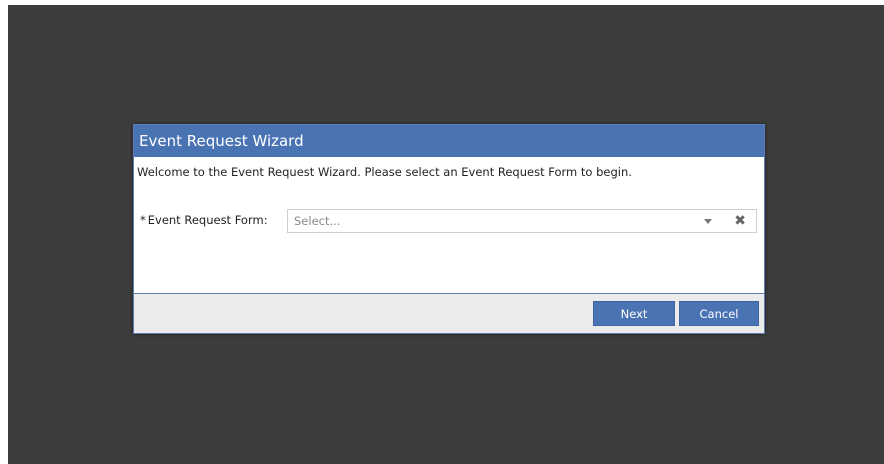  Describe the element at coordinates (634, 313) in the screenshot. I see `next-button: Next` at that location.